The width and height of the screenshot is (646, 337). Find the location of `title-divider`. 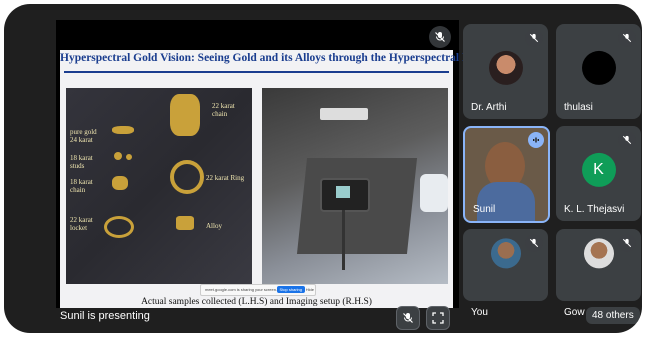

title-divider is located at coordinates (256, 72).